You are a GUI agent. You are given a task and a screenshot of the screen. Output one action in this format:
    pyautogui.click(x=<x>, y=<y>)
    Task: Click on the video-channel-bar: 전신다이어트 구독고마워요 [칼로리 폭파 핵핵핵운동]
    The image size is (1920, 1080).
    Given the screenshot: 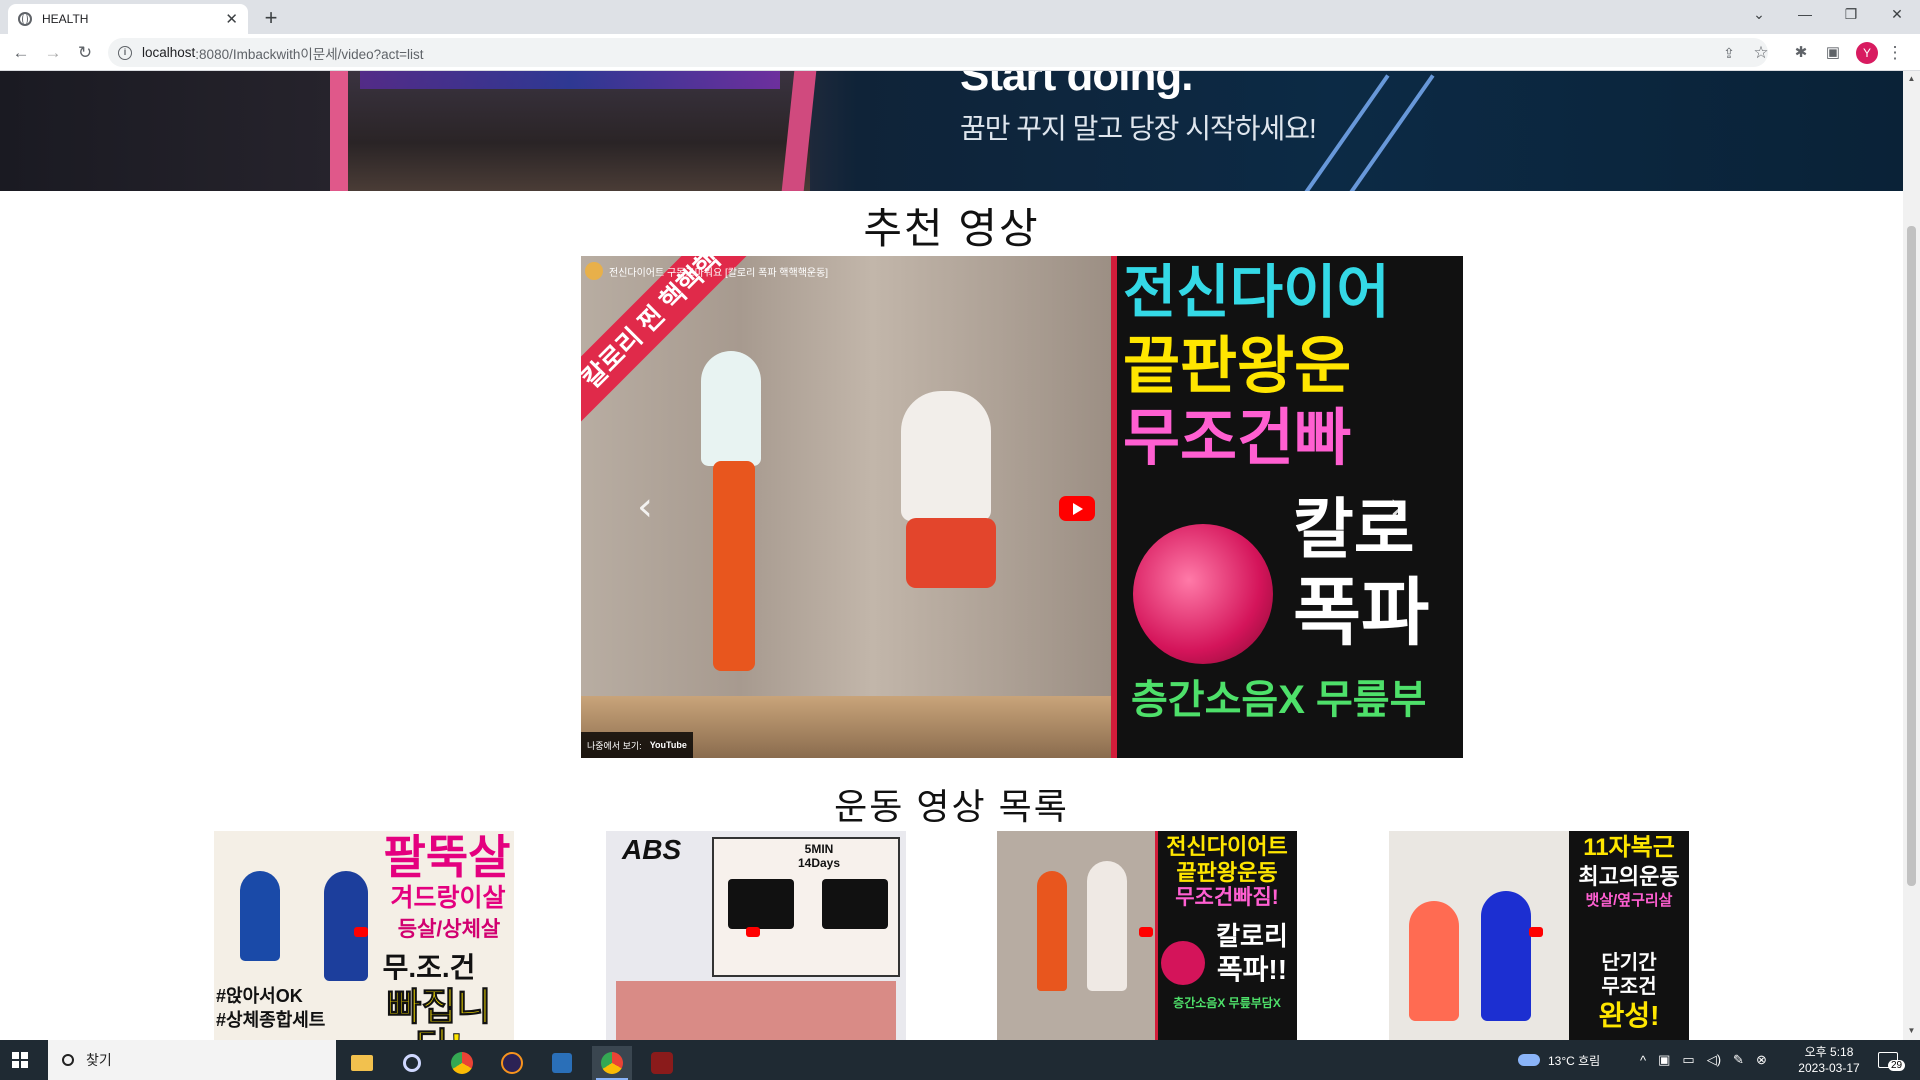 What is the action you would take?
    pyautogui.click(x=706, y=271)
    